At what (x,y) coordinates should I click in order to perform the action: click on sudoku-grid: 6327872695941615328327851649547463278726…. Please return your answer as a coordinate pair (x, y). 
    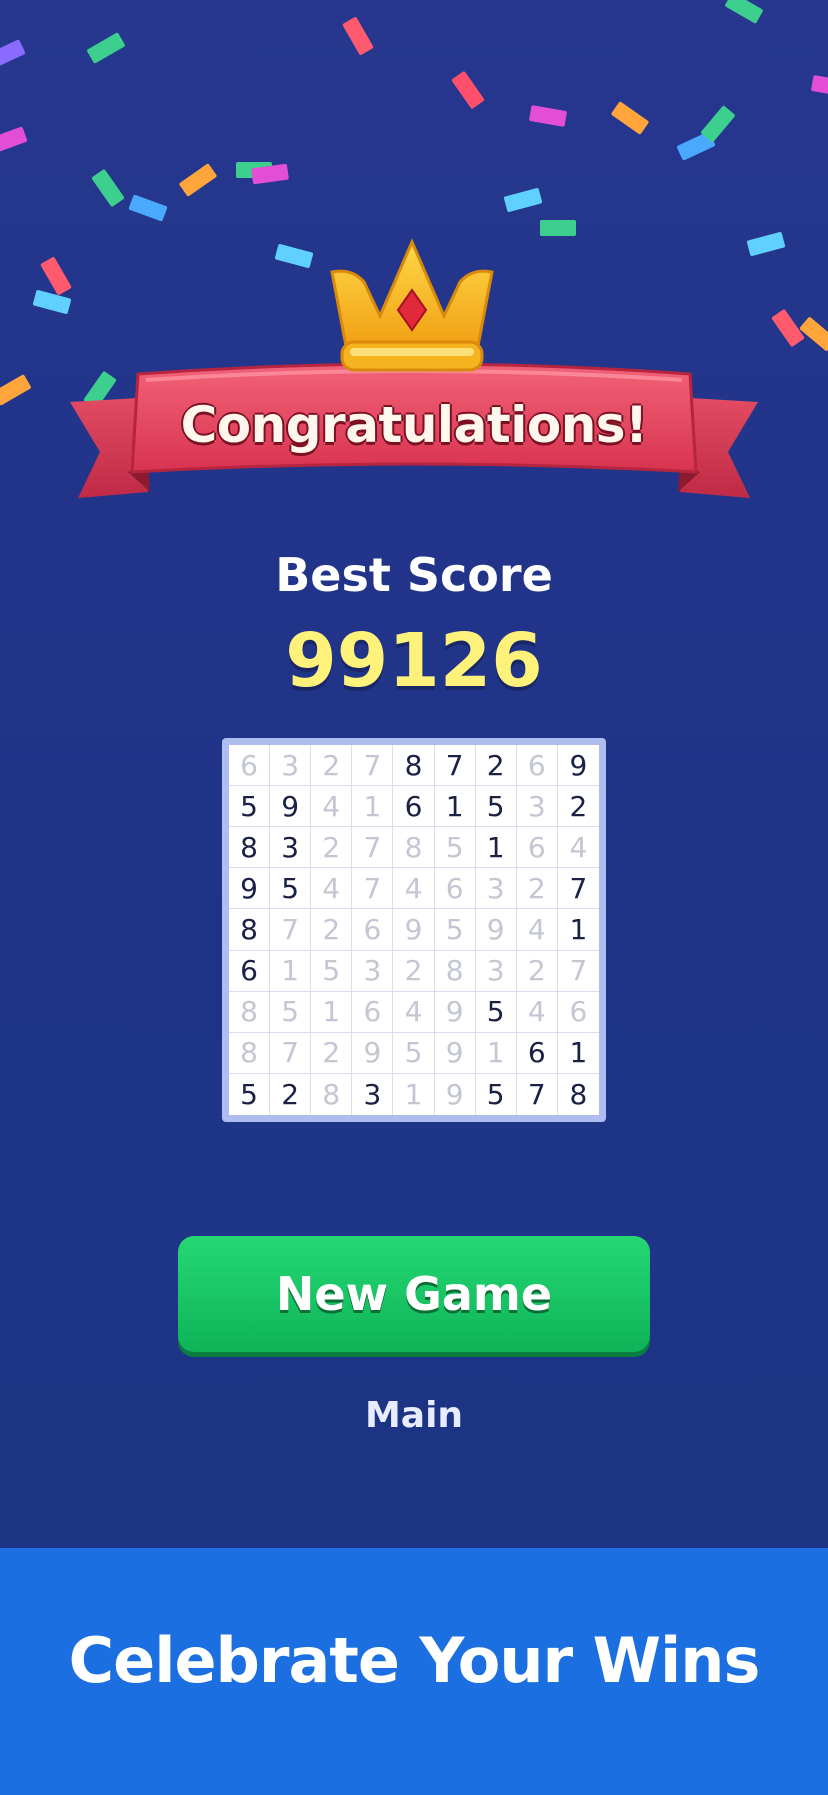
    Looking at the image, I should click on (414, 930).